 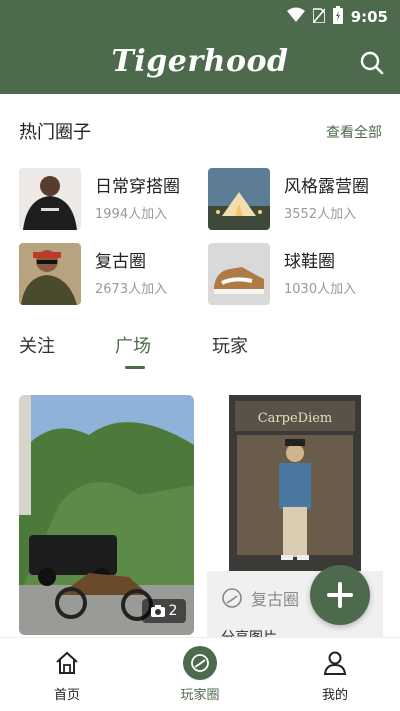 What do you see at coordinates (55, 132) in the screenshot?
I see `section-title: 热门圈子` at bounding box center [55, 132].